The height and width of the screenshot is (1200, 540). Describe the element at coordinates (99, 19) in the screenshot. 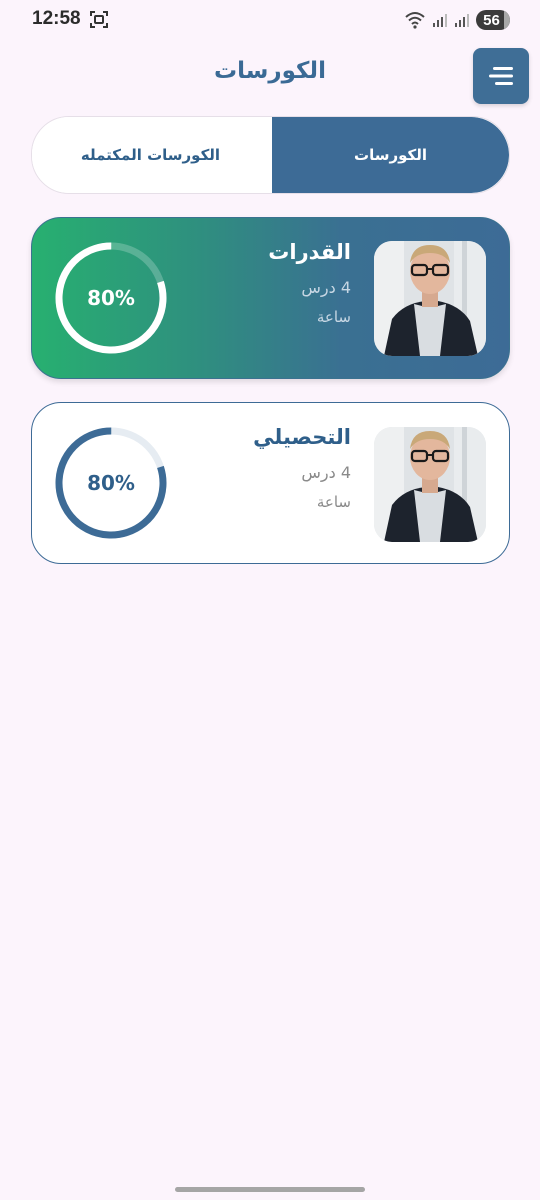

I see `screen-record-icon` at that location.